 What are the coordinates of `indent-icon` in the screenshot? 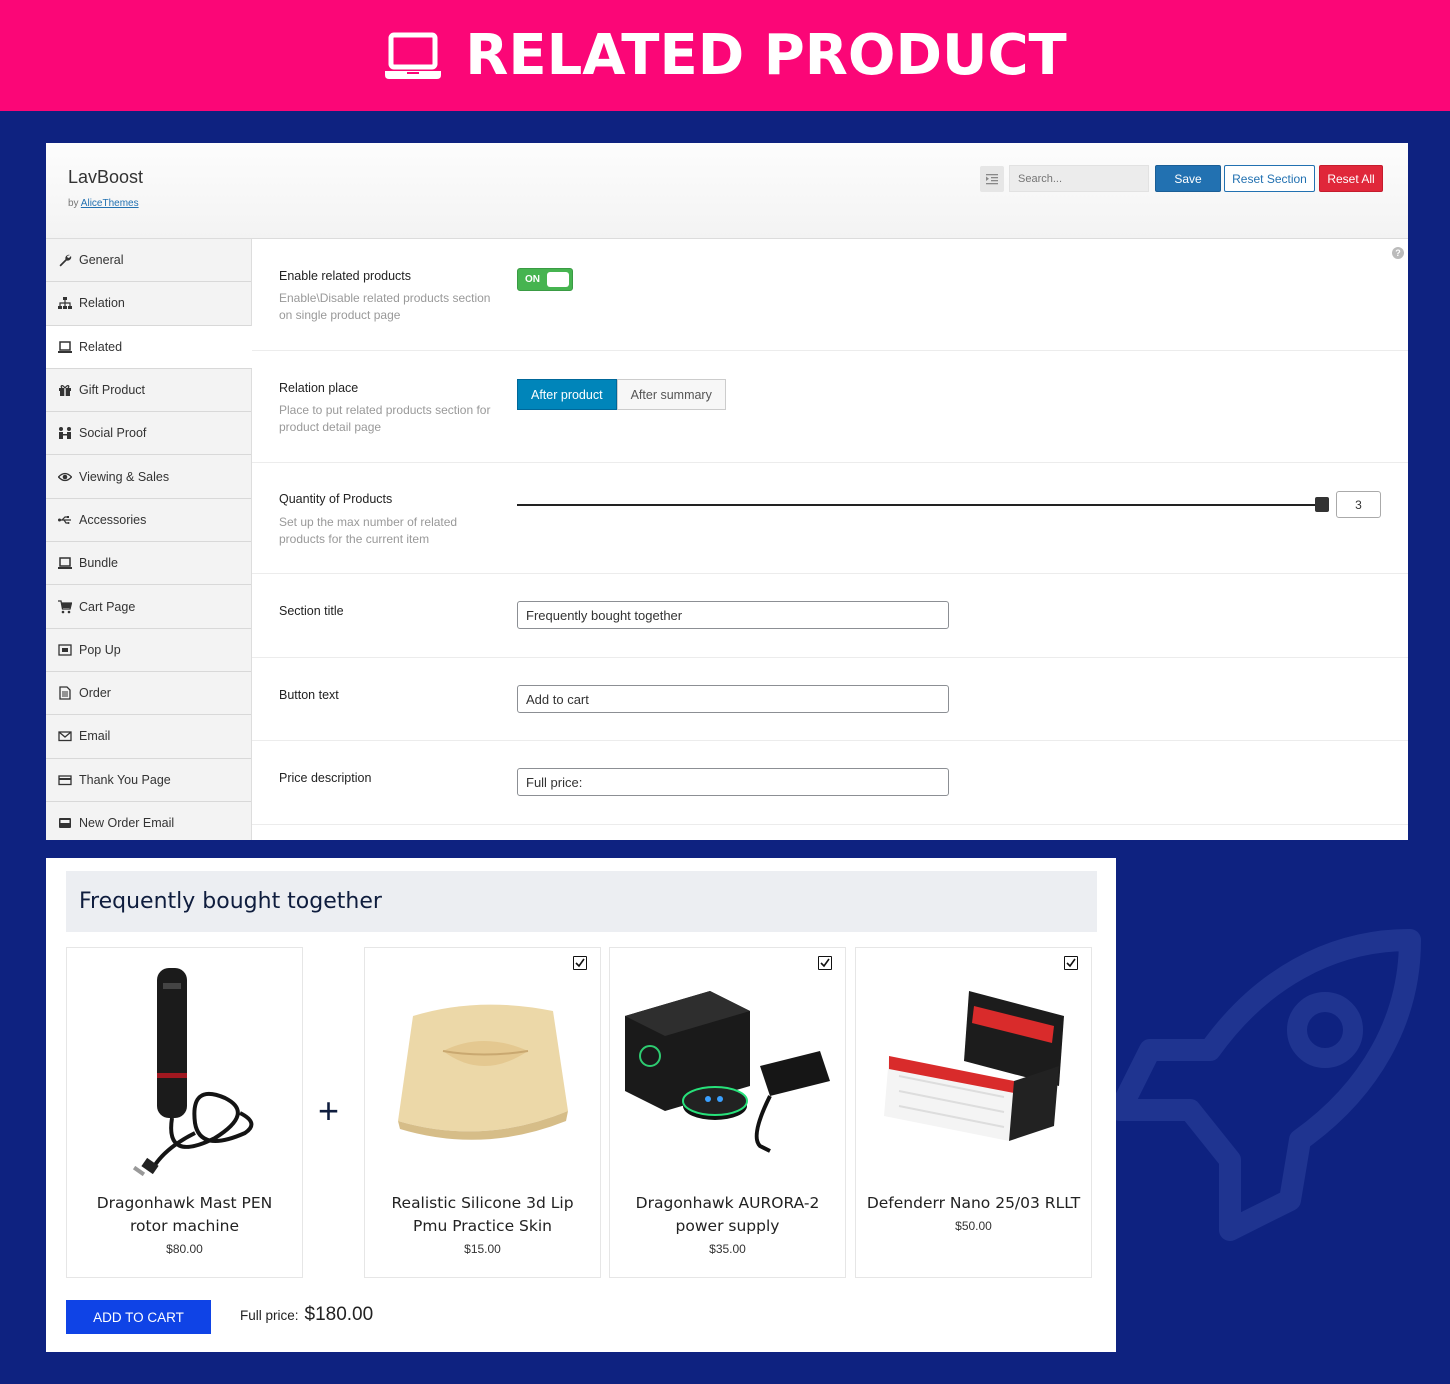 It's located at (992, 179).